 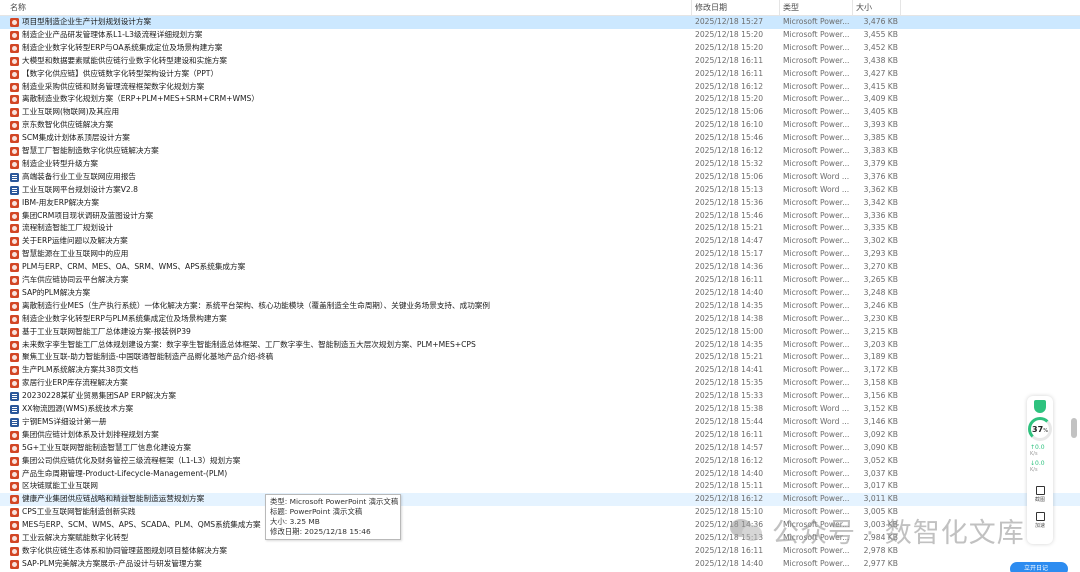 I want to click on file-name: PLM与ERP、CRM、MES、OA、SRM、WMS、APS系统集成方案, so click(x=134, y=267).